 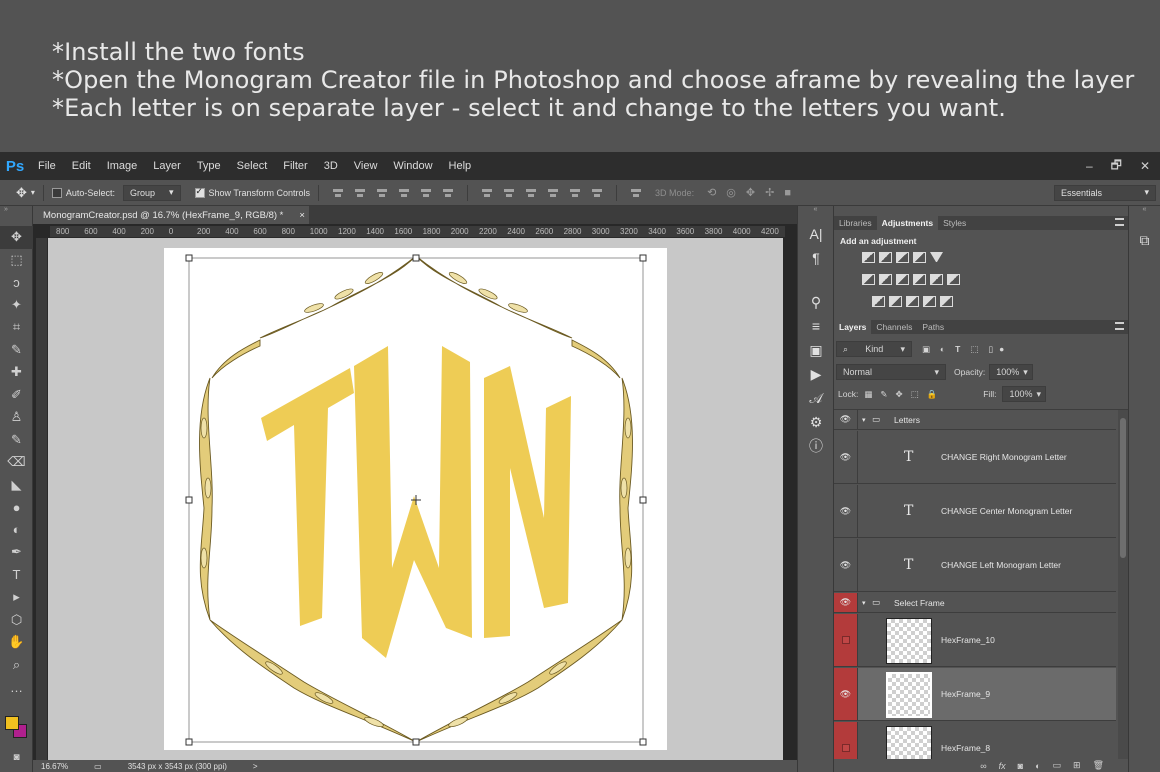 I want to click on blend-mode-dropdown: Normal ▾, so click(x=891, y=372).